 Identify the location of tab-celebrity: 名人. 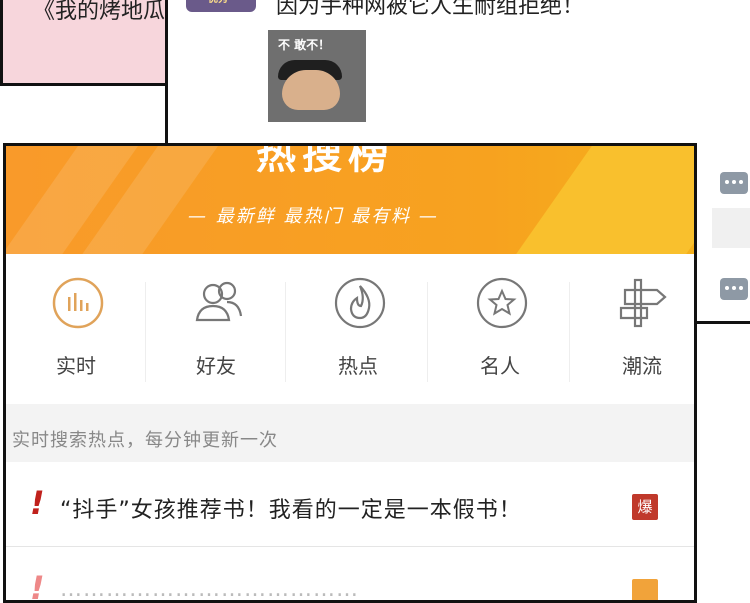
(500, 329).